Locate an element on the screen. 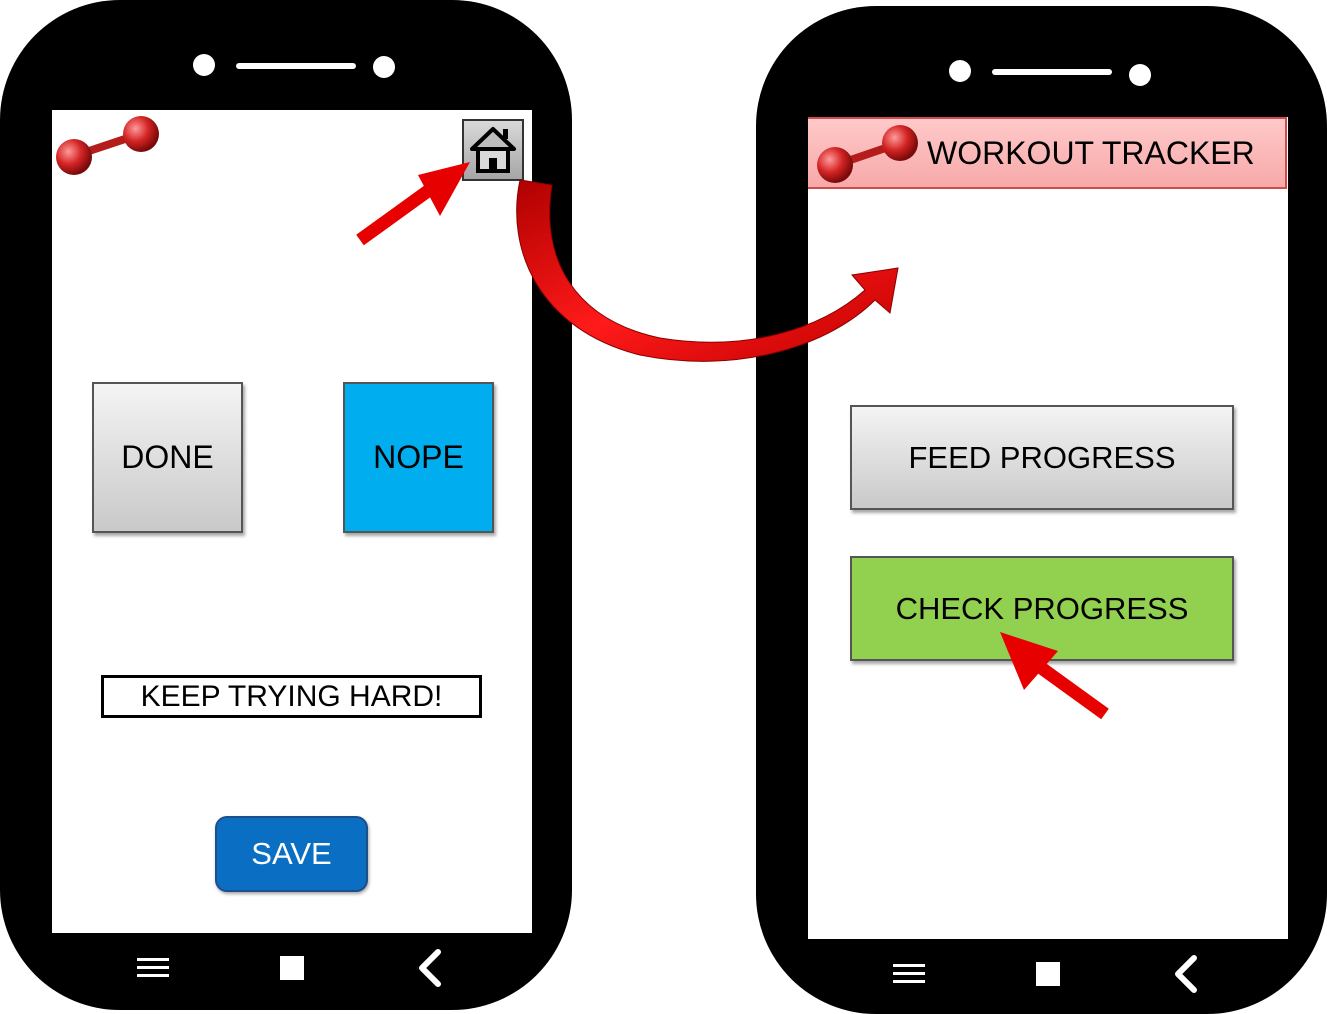 Image resolution: width=1327 pixels, height=1014 pixels. arrow-to-check-progress is located at coordinates (1054, 676).